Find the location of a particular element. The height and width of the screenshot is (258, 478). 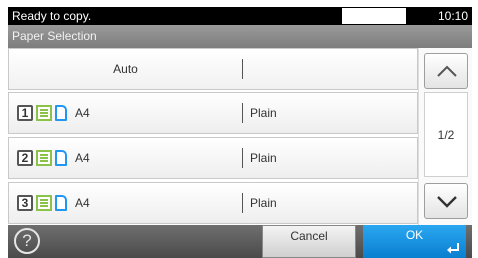

enter-arrow-icon is located at coordinates (453, 248).